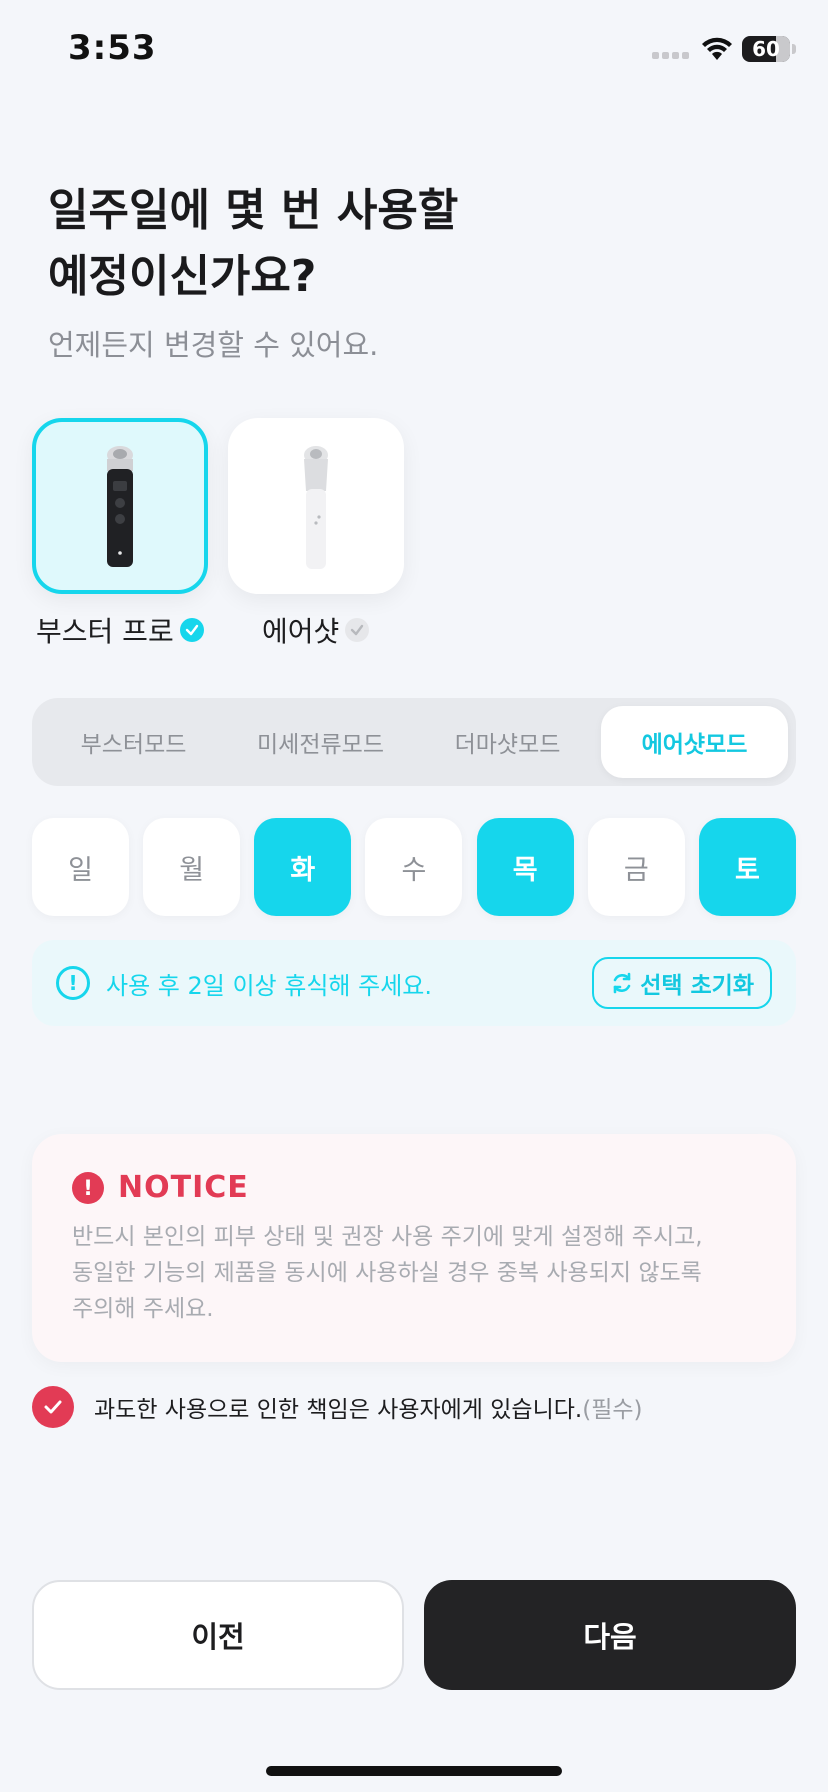 Image resolution: width=828 pixels, height=1792 pixels. I want to click on airshot-device-image, so click(316, 507).